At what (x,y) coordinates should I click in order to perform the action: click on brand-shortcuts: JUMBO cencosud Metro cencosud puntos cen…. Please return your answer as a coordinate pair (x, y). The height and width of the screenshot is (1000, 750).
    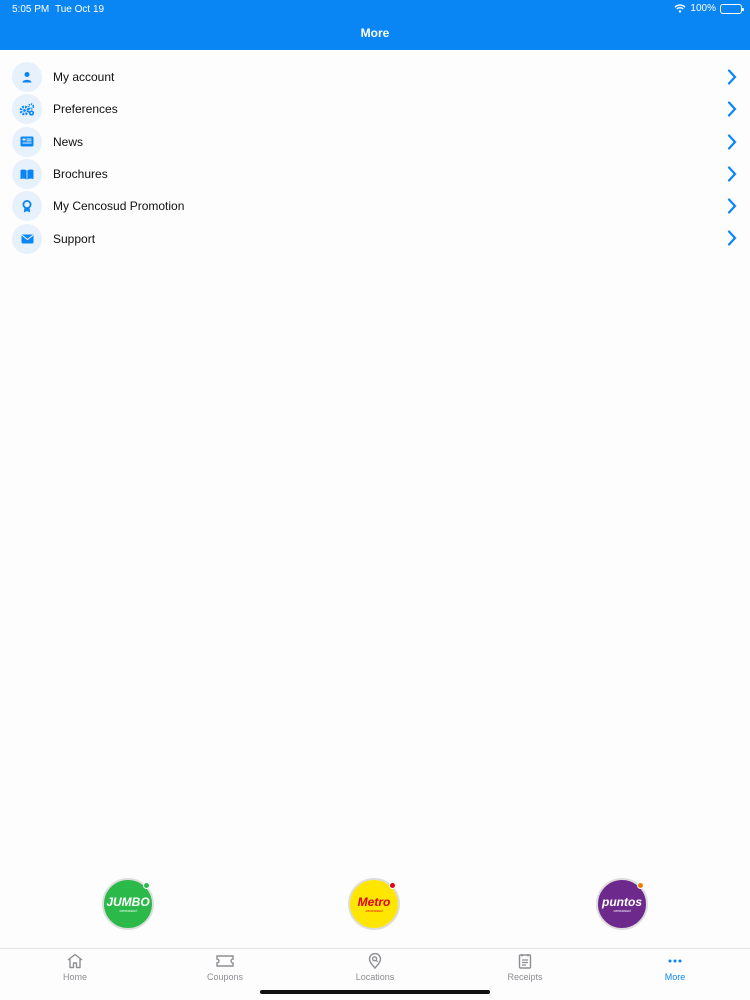
    Looking at the image, I should click on (375, 905).